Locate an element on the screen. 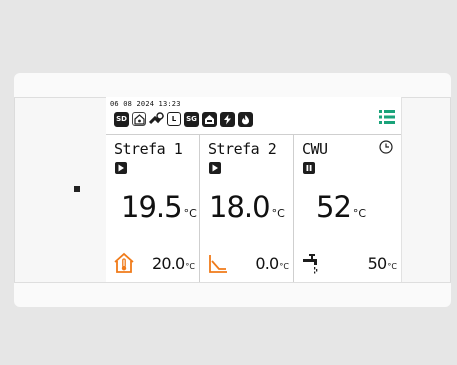  device-top-bezel is located at coordinates (232, 85).